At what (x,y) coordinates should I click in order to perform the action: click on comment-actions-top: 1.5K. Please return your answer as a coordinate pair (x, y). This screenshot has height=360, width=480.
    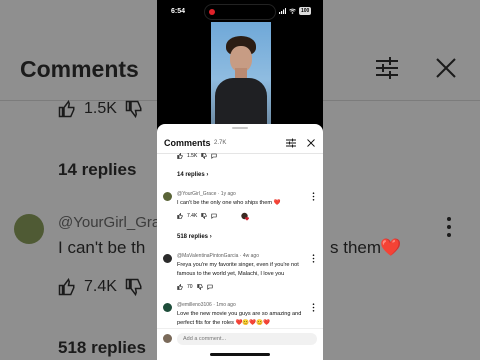
    Looking at the image, I should click on (197, 156).